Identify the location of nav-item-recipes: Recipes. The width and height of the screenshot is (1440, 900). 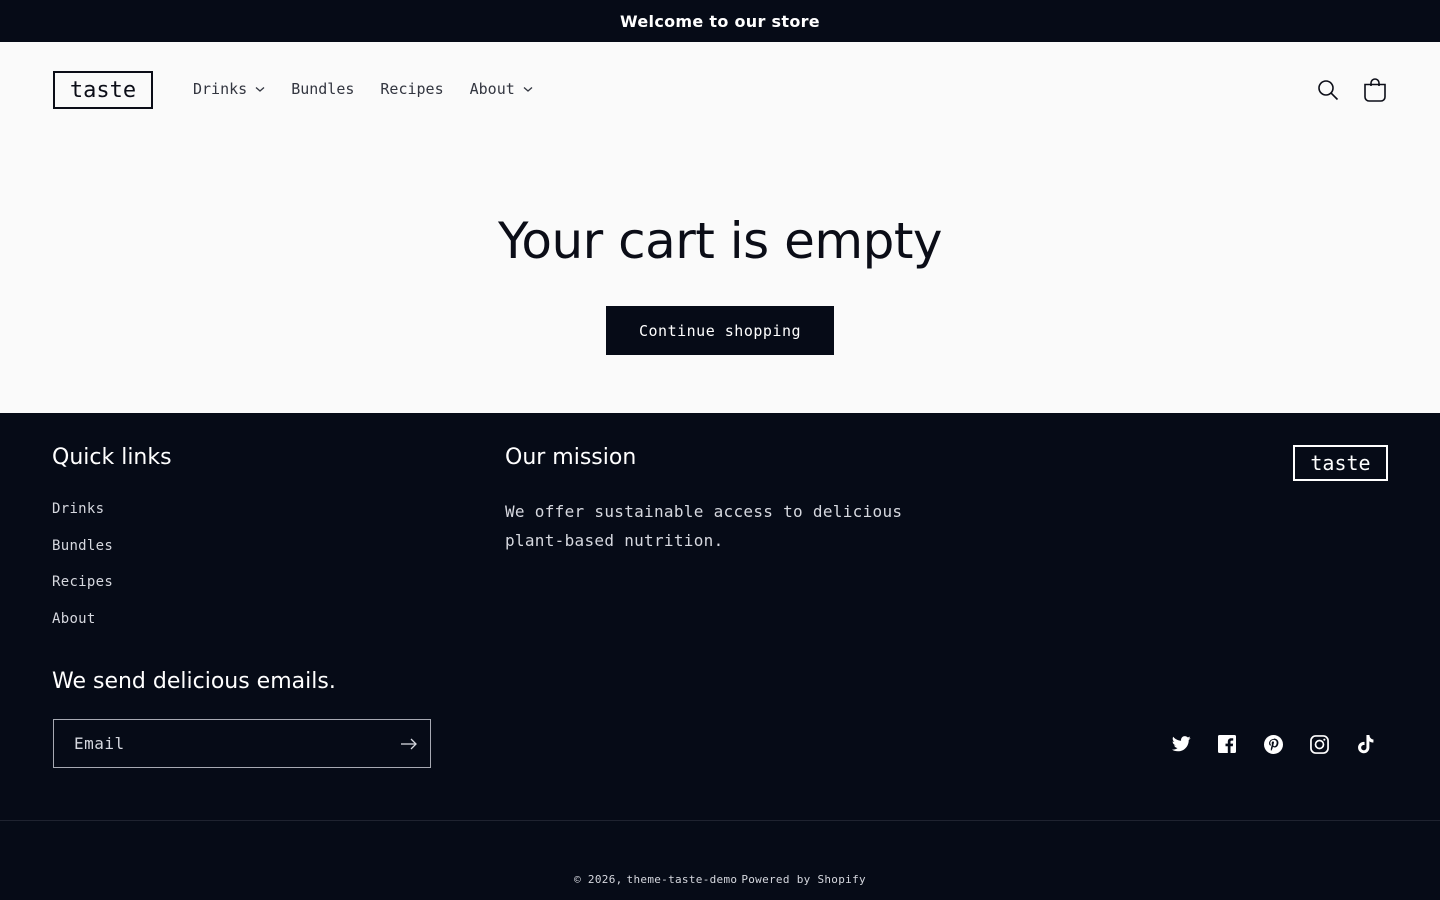
(411, 89).